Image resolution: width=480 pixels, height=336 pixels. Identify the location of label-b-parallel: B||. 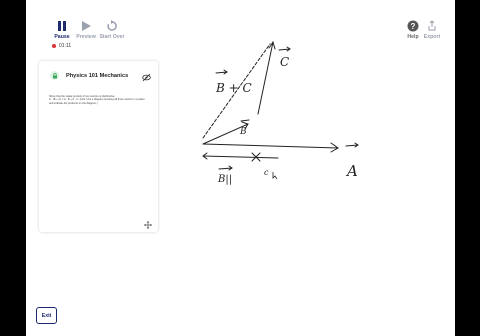
(224, 179).